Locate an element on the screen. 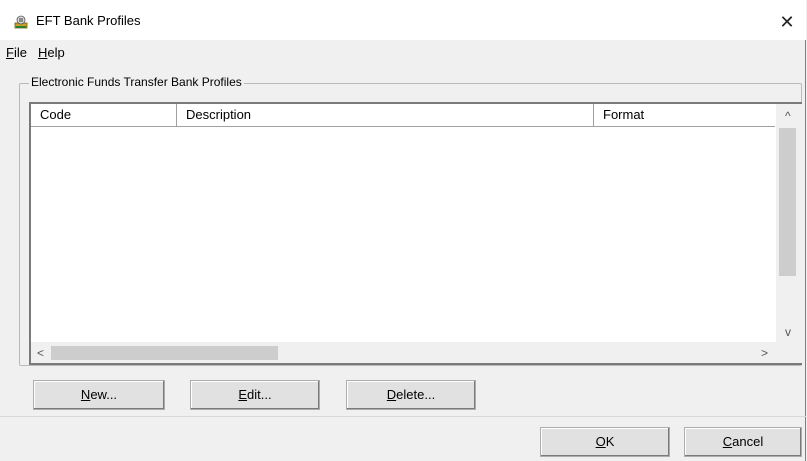  menu-file: File is located at coordinates (16, 52).